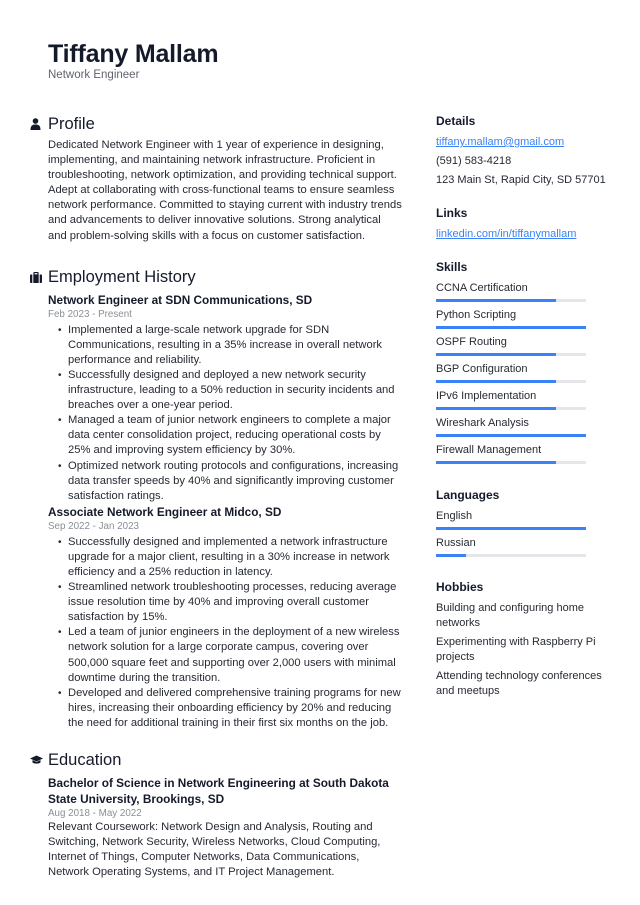  What do you see at coordinates (521, 546) in the screenshot?
I see `language-item: Russian` at bounding box center [521, 546].